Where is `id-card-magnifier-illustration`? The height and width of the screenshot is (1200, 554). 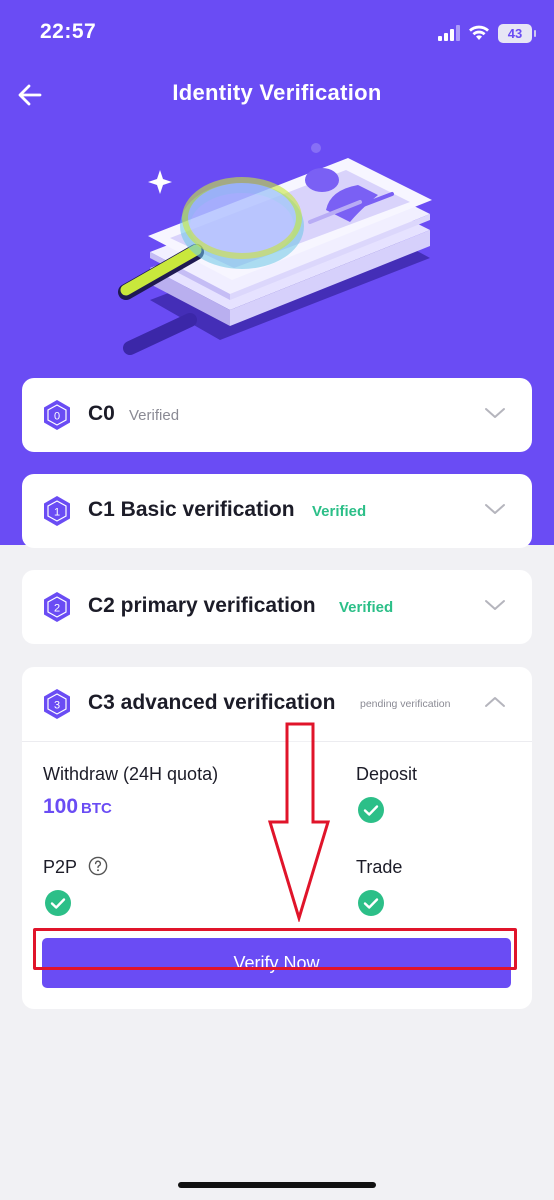
id-card-magnifier-illustration is located at coordinates (275, 249).